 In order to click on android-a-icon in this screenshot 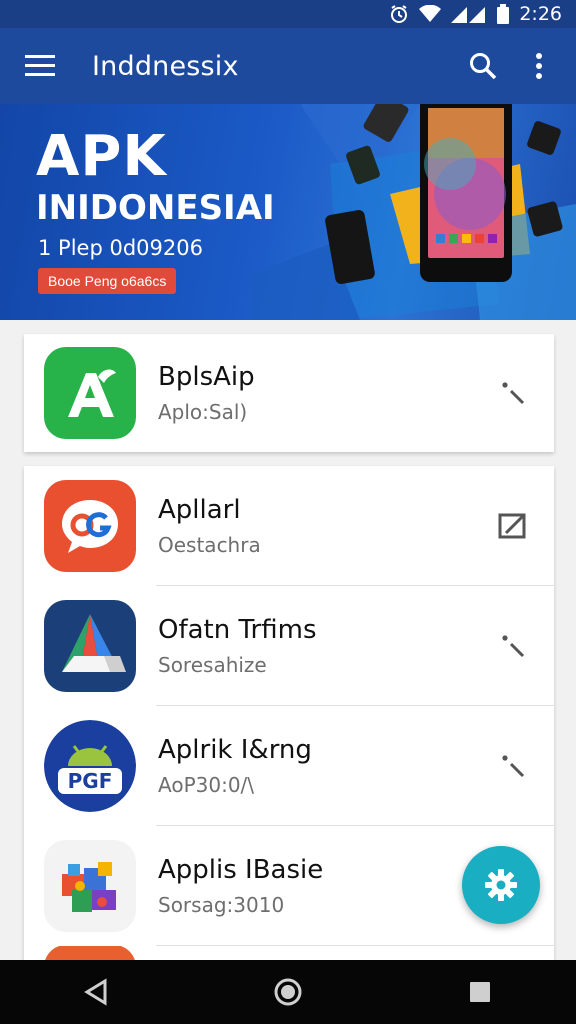, I will do `click(90, 393)`.